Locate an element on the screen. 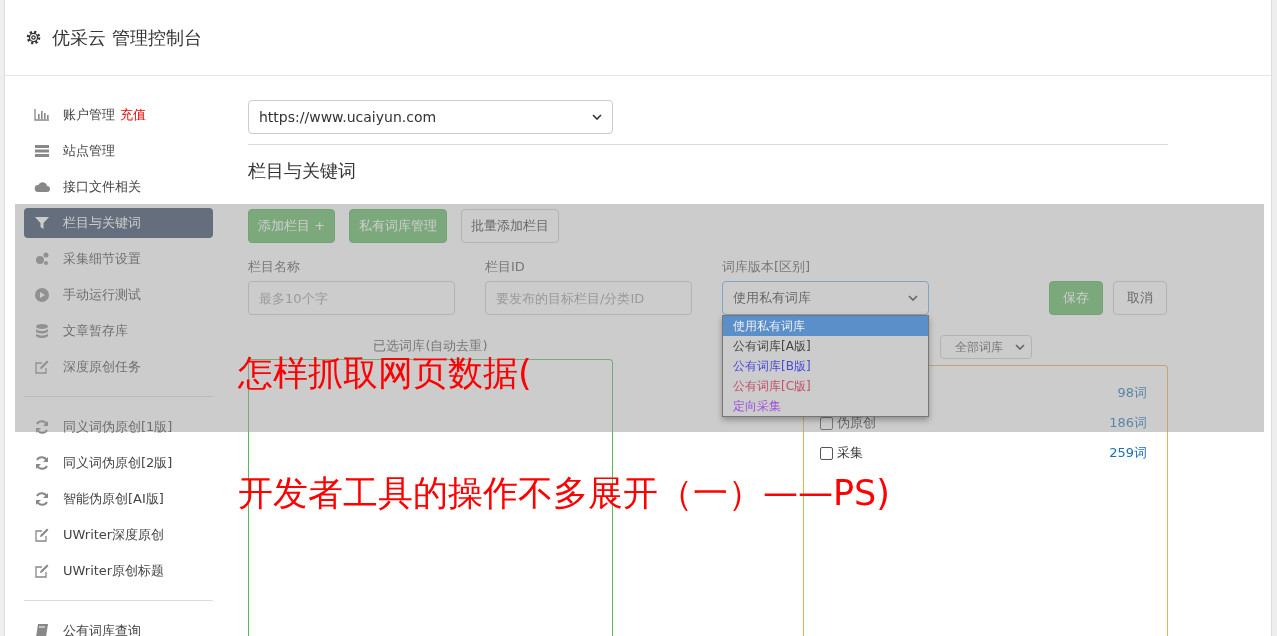  caption-text: 怎样抓取网页数据( is located at coordinates (385, 373).